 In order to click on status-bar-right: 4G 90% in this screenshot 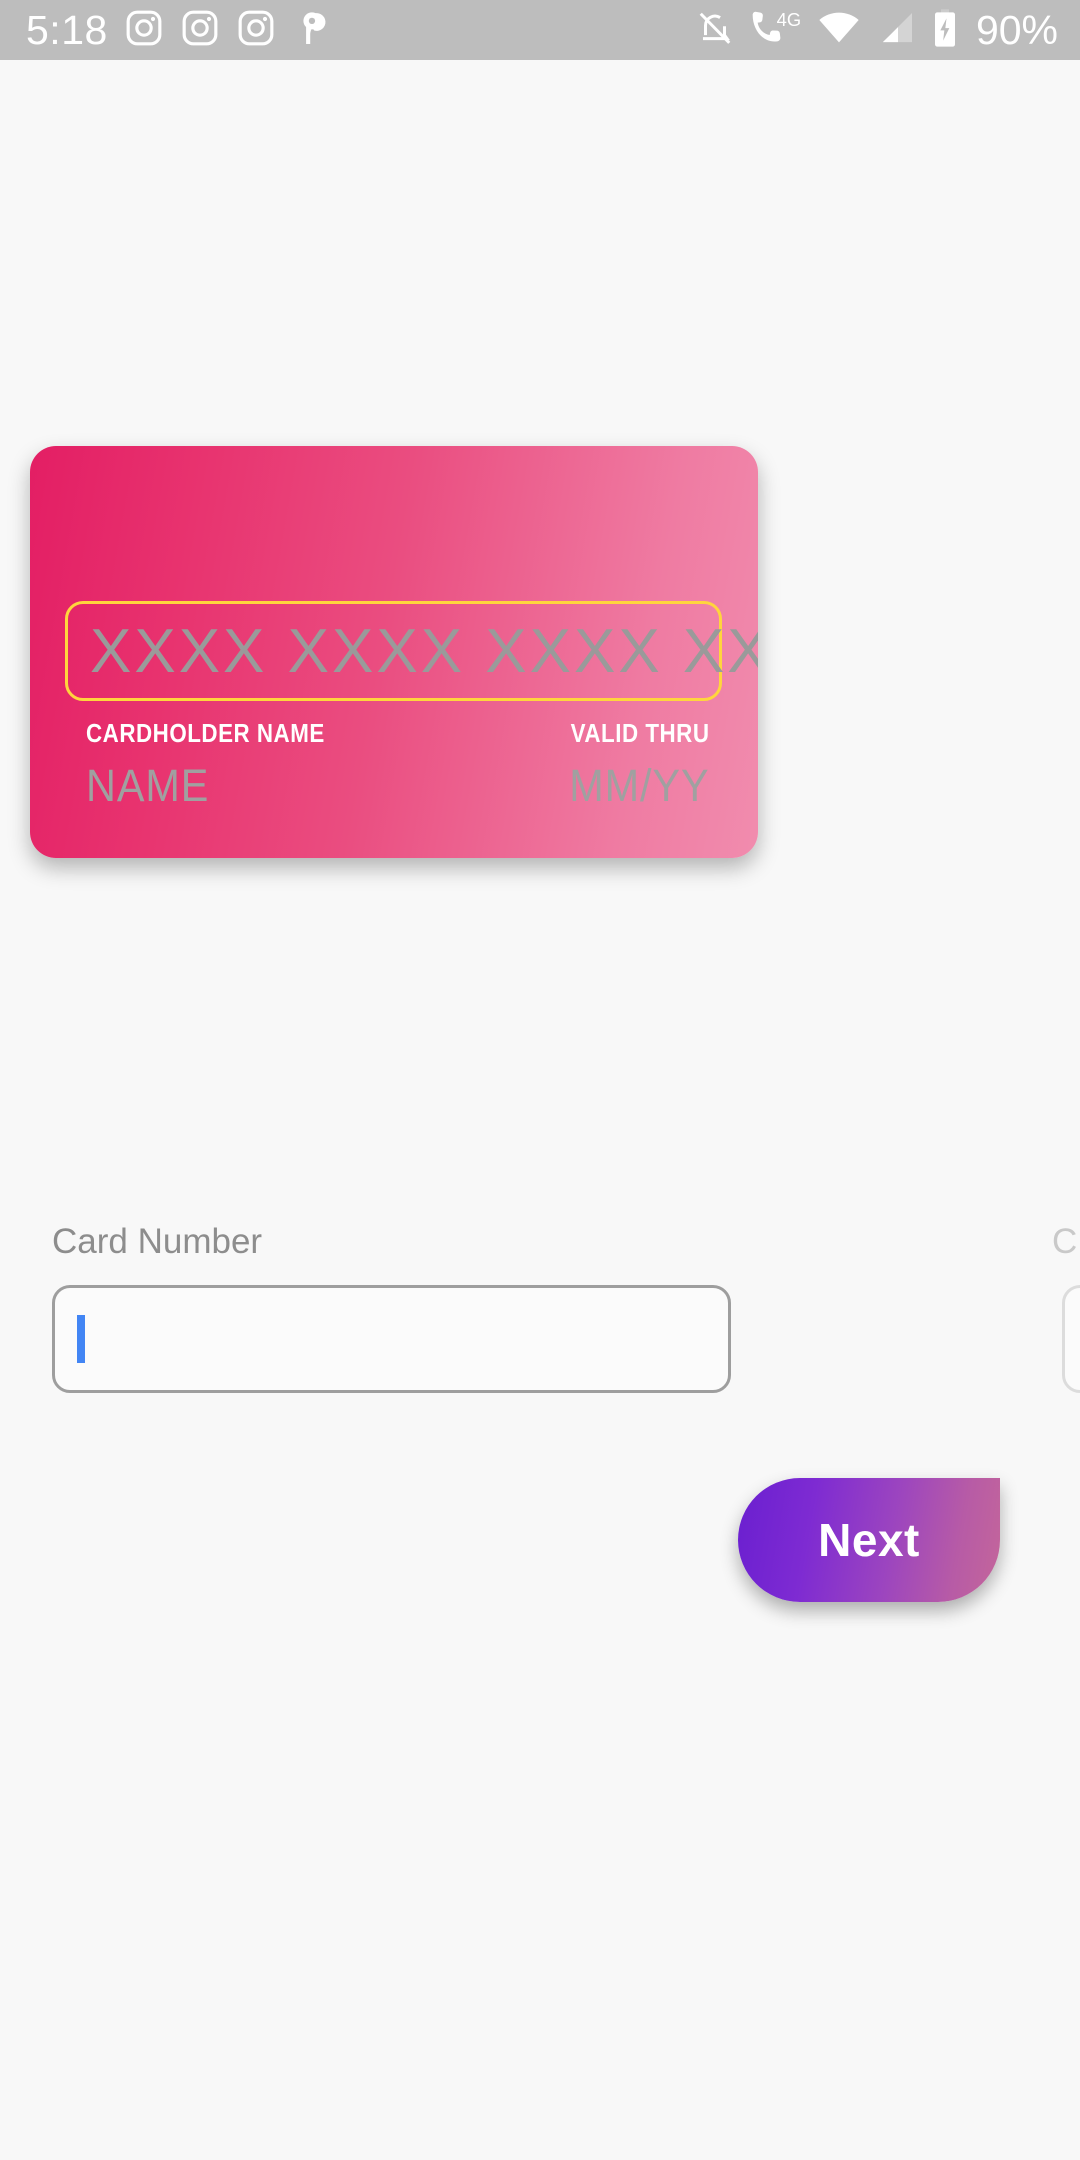, I will do `click(877, 30)`.